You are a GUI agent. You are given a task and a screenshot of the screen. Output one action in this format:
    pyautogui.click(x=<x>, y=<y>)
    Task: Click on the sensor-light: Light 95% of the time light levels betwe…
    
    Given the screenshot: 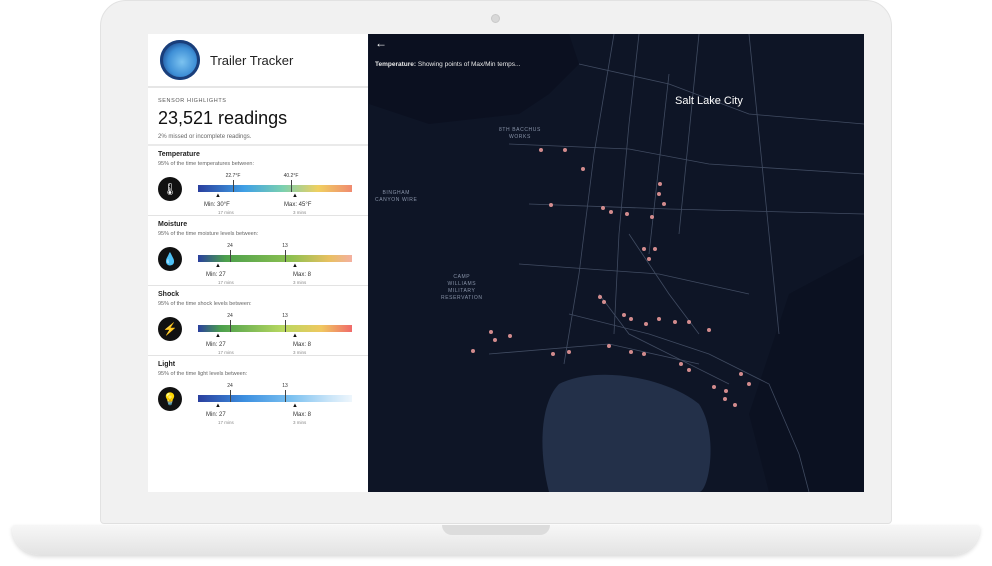 What is the action you would take?
    pyautogui.click(x=258, y=390)
    